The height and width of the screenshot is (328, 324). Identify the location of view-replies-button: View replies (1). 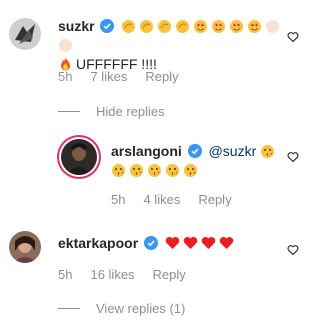
(121, 308).